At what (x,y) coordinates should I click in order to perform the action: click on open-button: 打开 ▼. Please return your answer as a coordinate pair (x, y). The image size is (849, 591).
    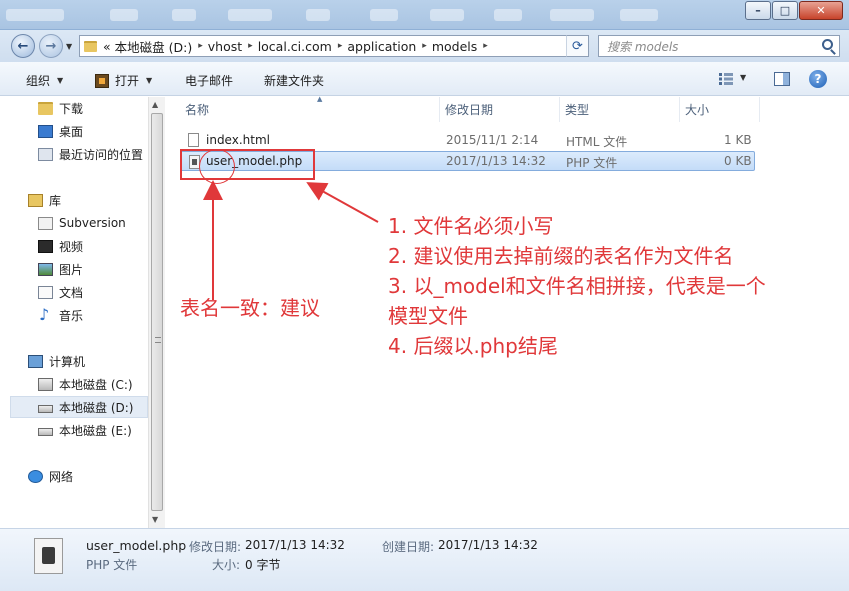
    Looking at the image, I should click on (123, 80).